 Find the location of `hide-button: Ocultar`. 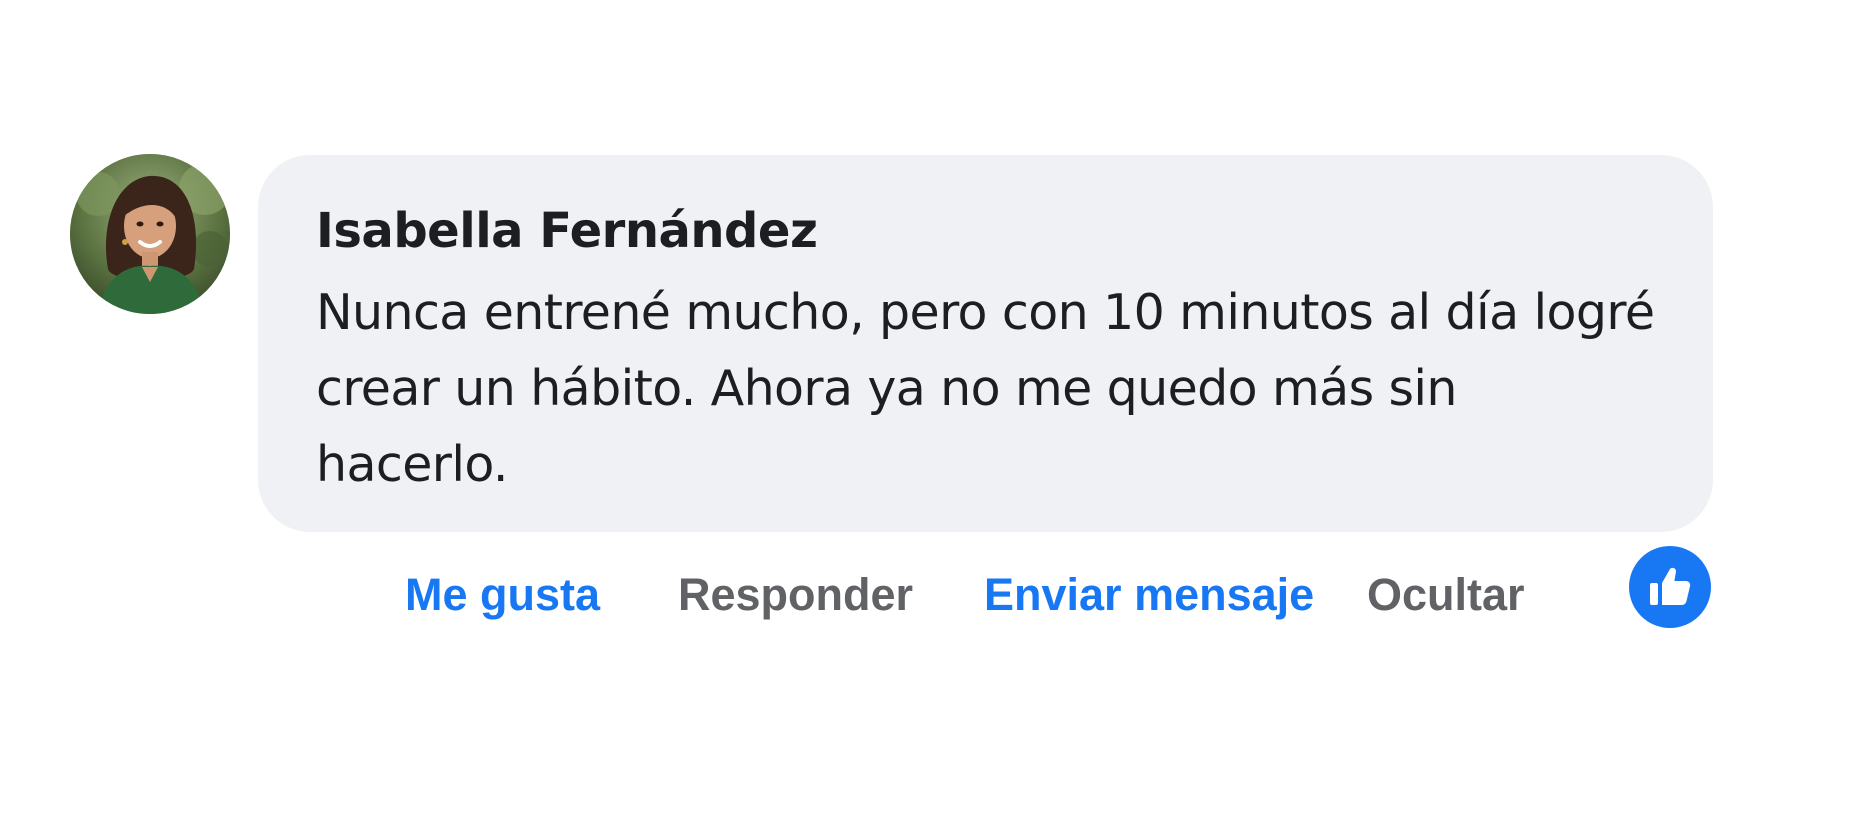

hide-button: Ocultar is located at coordinates (1446, 595).